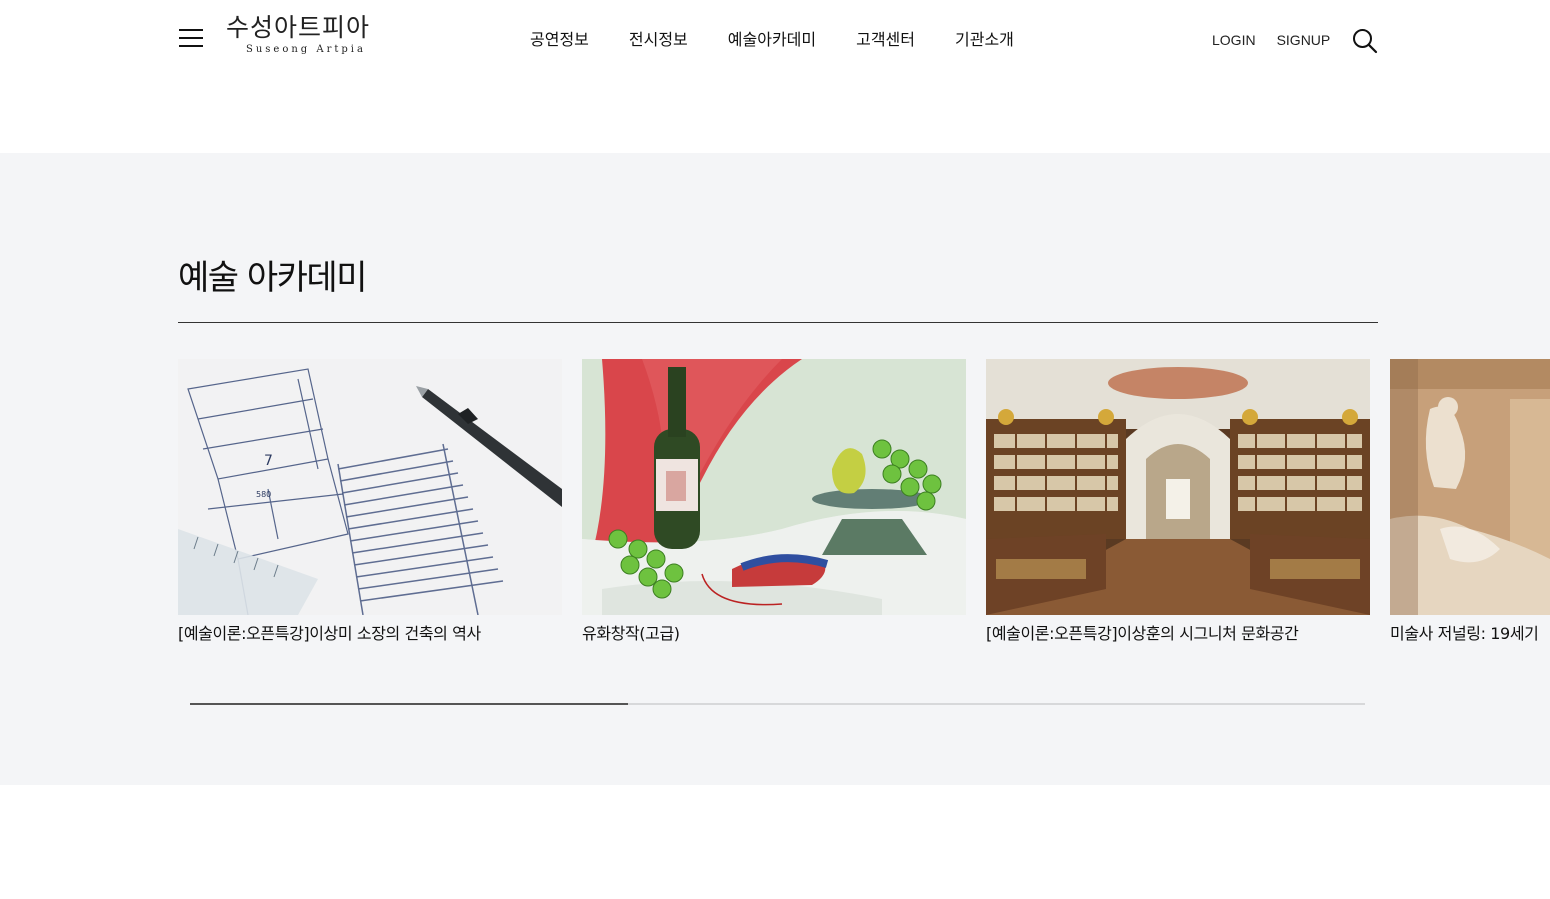 The height and width of the screenshot is (899, 1550). Describe the element at coordinates (885, 40) in the screenshot. I see `nav-item-customer-center: 고객센터` at that location.